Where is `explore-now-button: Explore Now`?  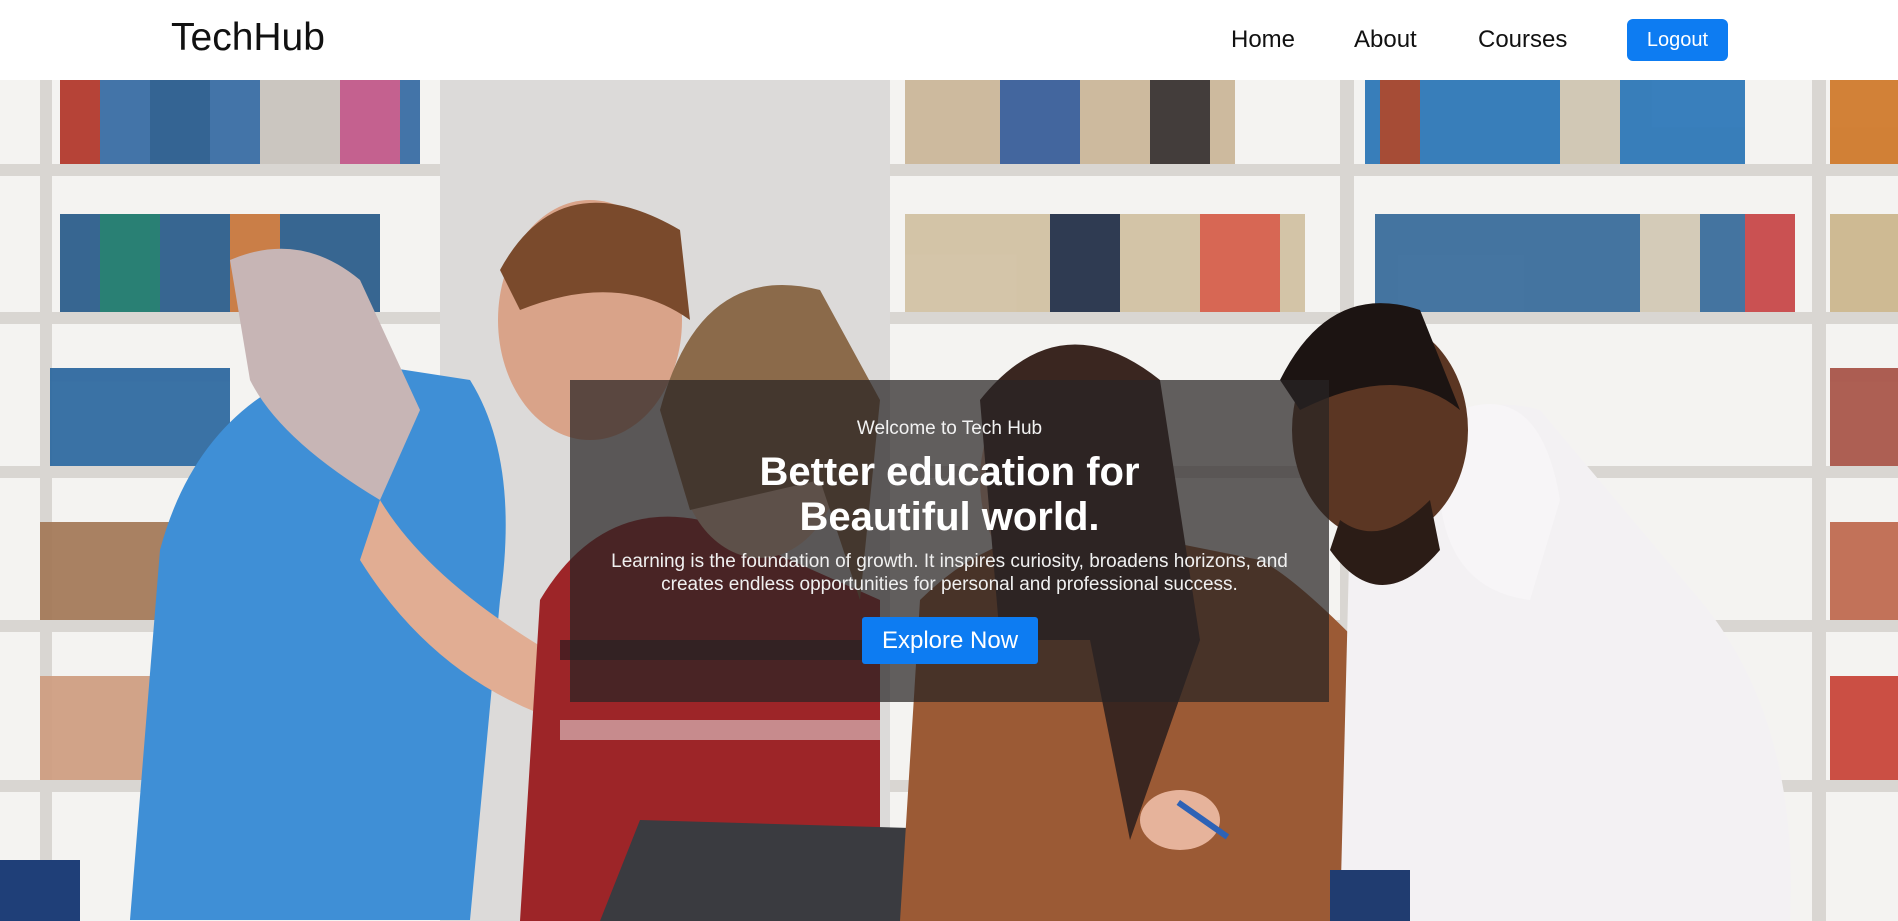
explore-now-button: Explore Now is located at coordinates (950, 640).